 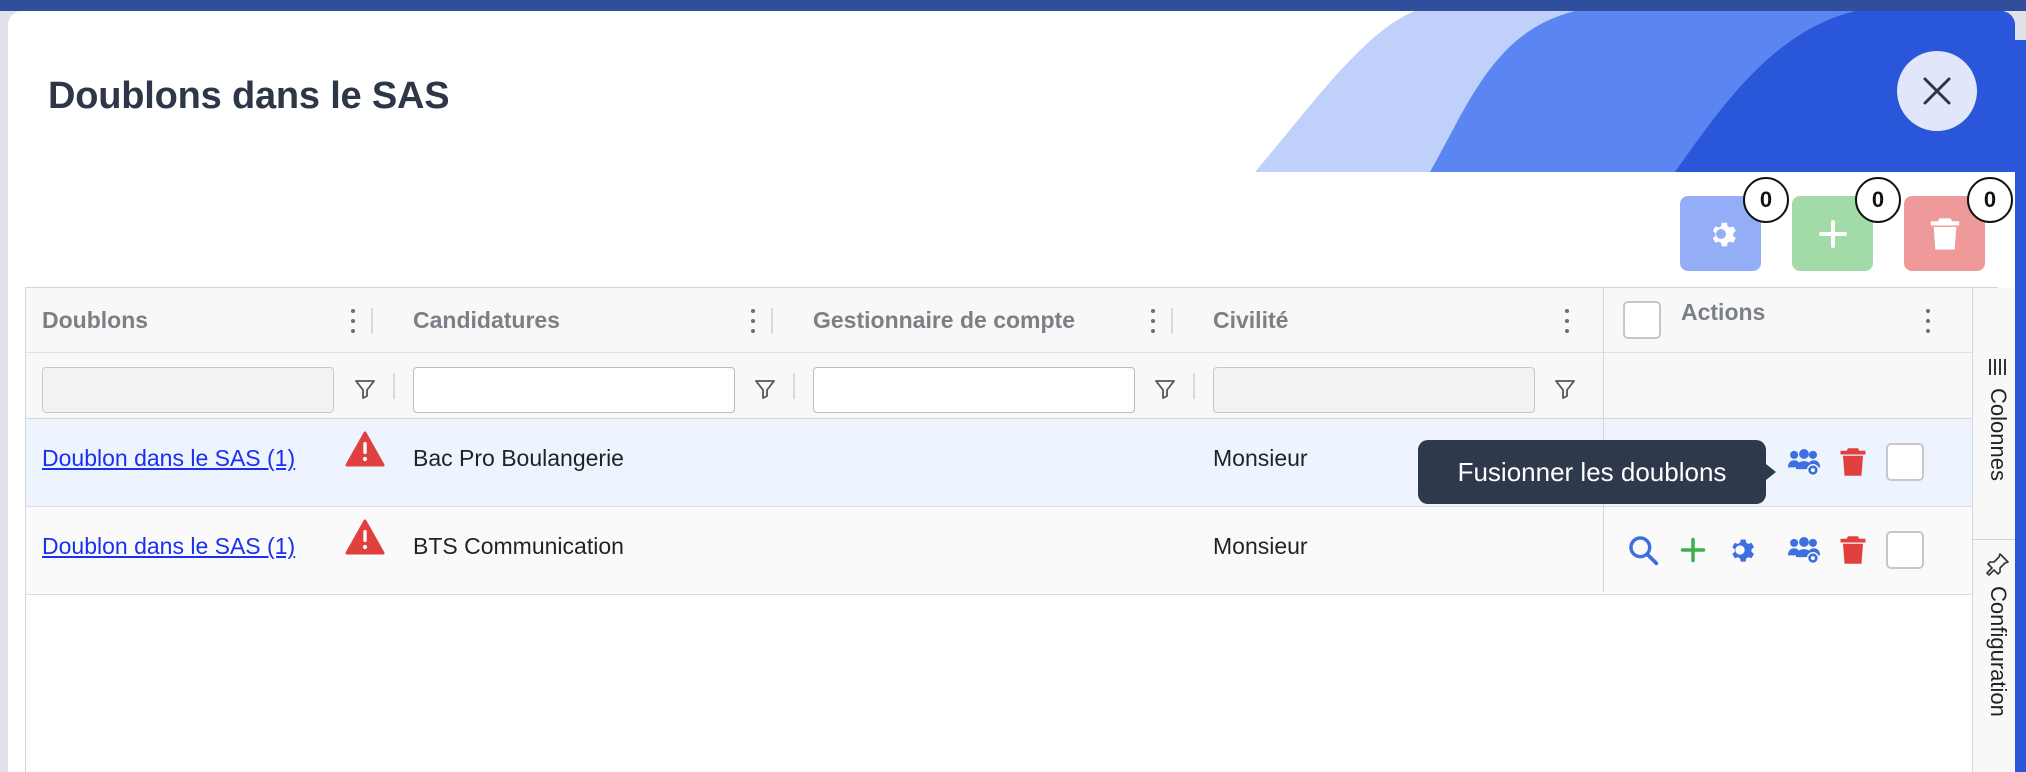 I want to click on search-icon, so click(x=1644, y=551).